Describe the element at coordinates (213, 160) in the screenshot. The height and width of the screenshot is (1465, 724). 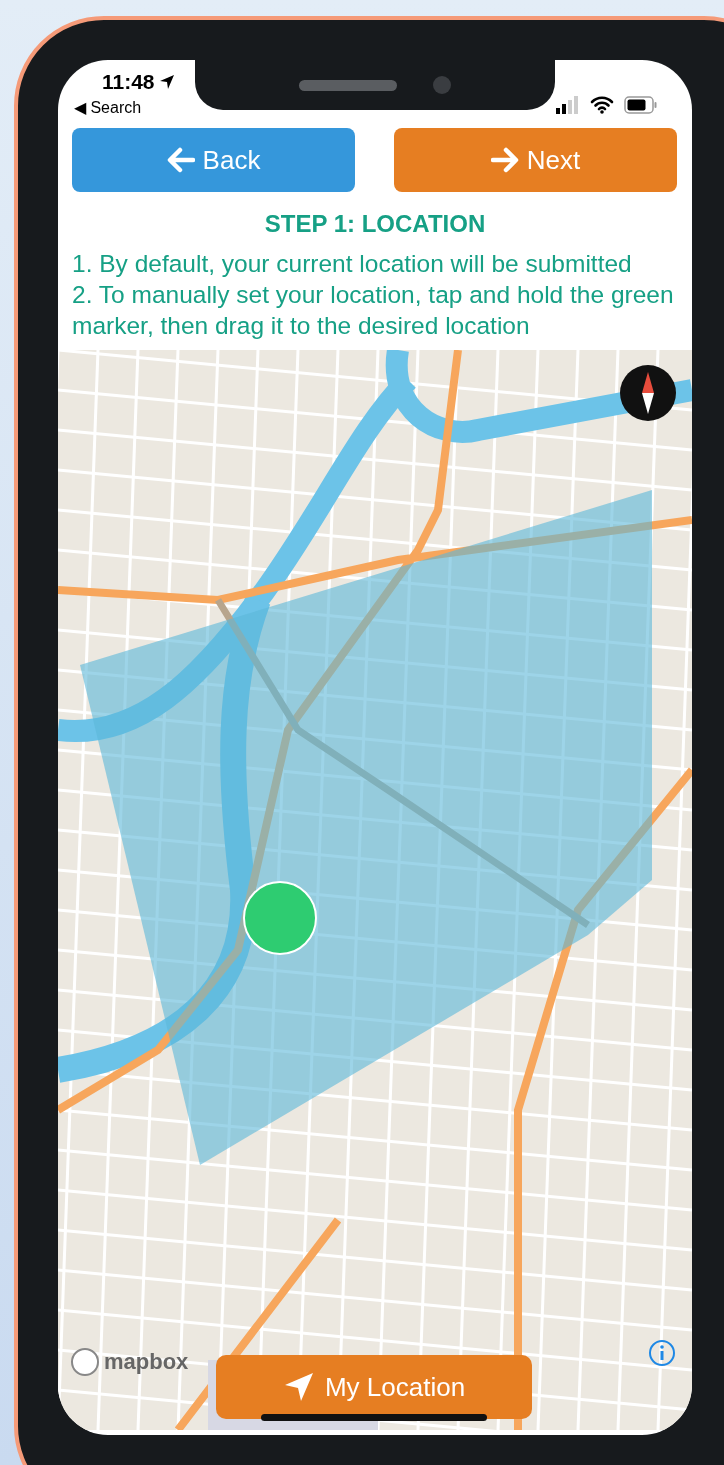
I see `back-button: Back` at that location.